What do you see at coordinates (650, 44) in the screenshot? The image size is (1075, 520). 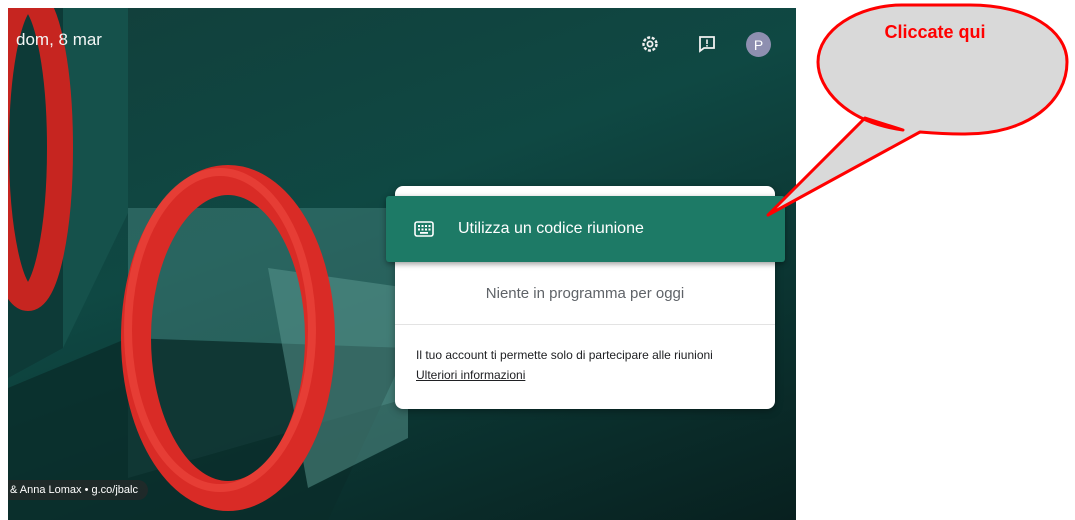 I see `gear-icon` at bounding box center [650, 44].